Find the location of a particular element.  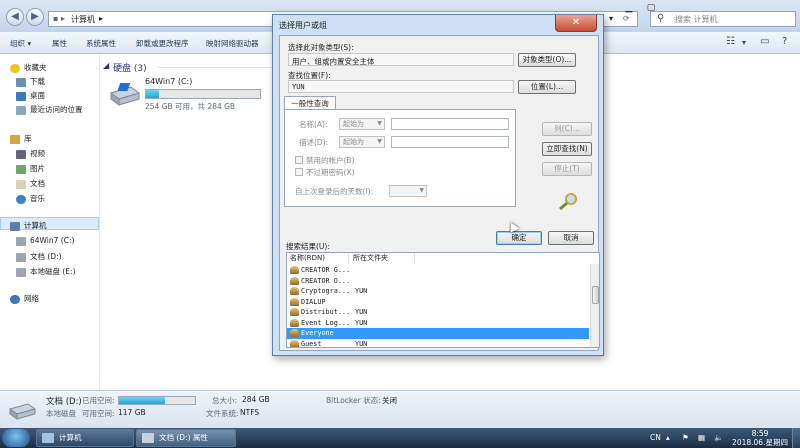

sidebar-item-pictures: 图片 is located at coordinates (30, 168).